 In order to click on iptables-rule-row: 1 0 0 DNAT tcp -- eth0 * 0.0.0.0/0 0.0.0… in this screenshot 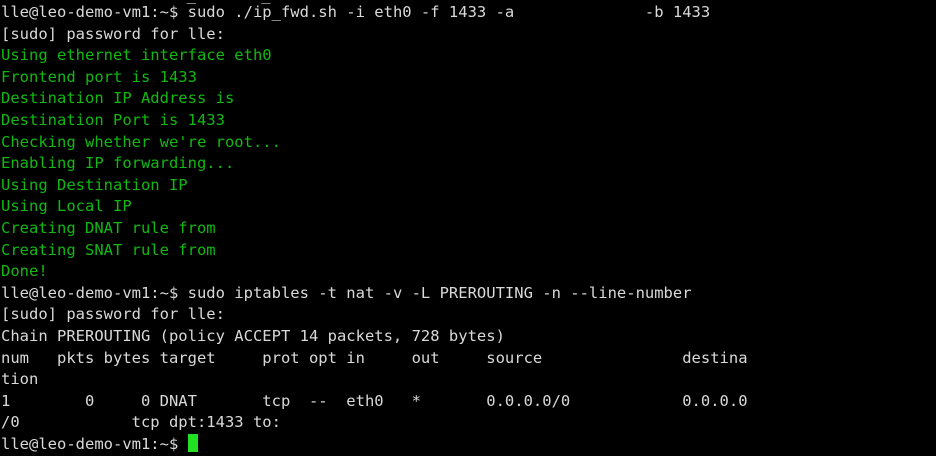, I will do `click(374, 400)`.